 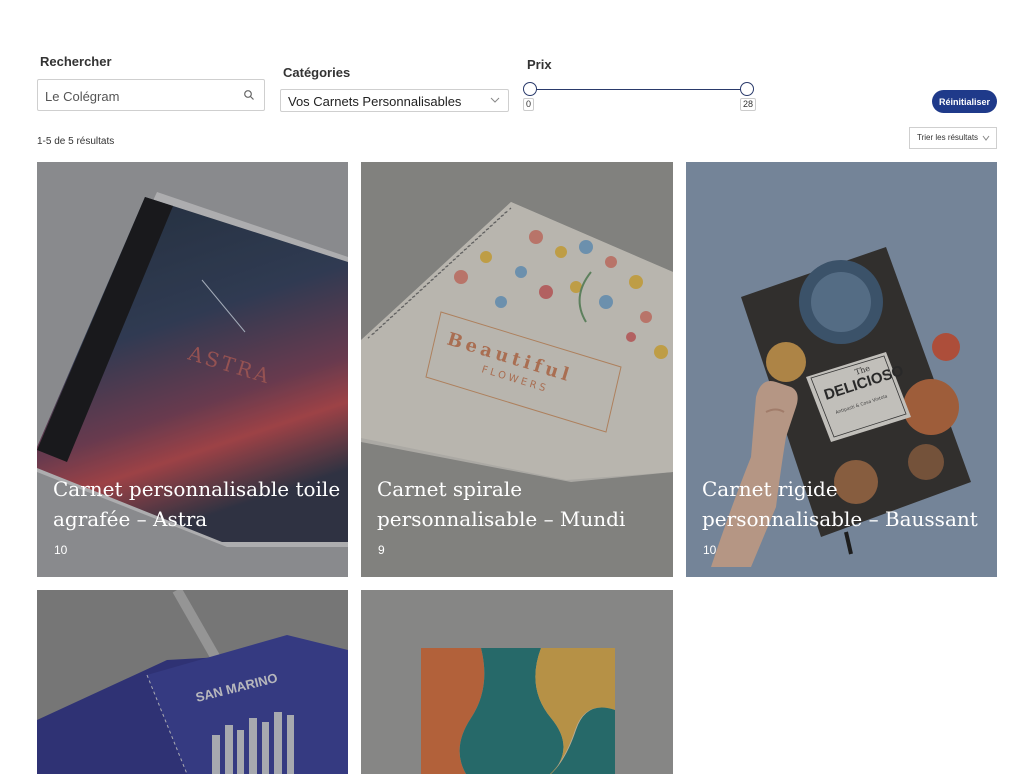 What do you see at coordinates (517, 682) in the screenshot?
I see `product-card-abstract` at bounding box center [517, 682].